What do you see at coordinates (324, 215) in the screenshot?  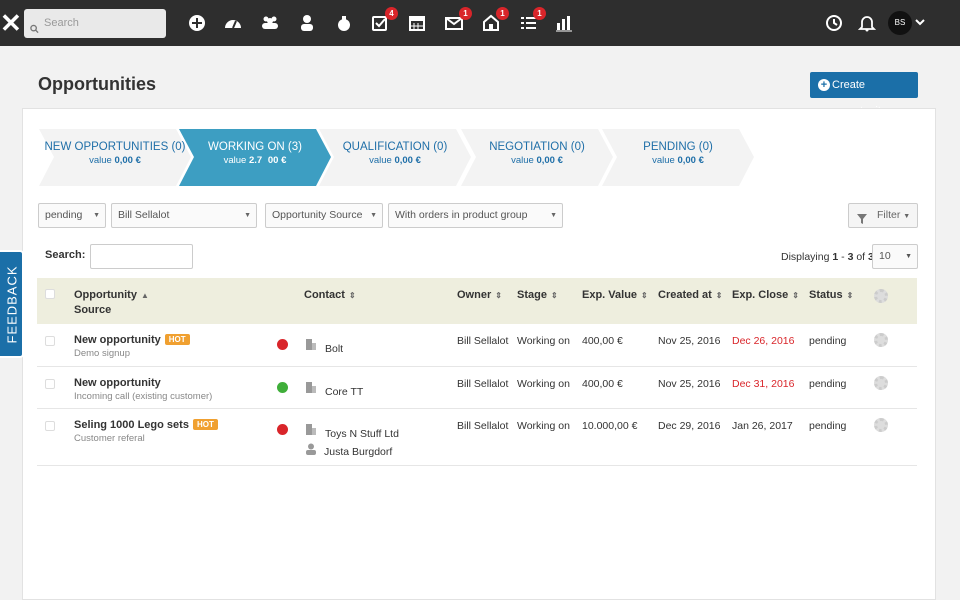 I see `source-filter-select: Opportunity Source ▼` at bounding box center [324, 215].